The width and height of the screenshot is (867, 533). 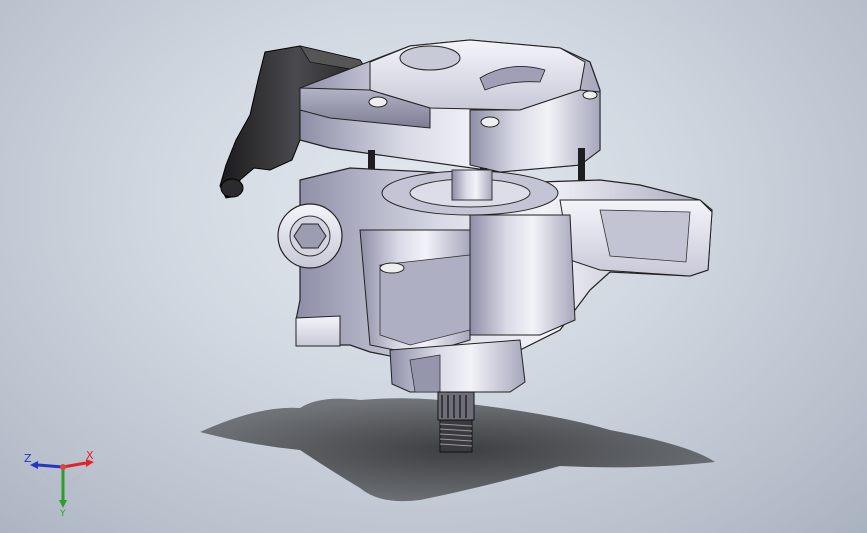 What do you see at coordinates (58, 482) in the screenshot?
I see `coordinate-triad: X Z Y` at bounding box center [58, 482].